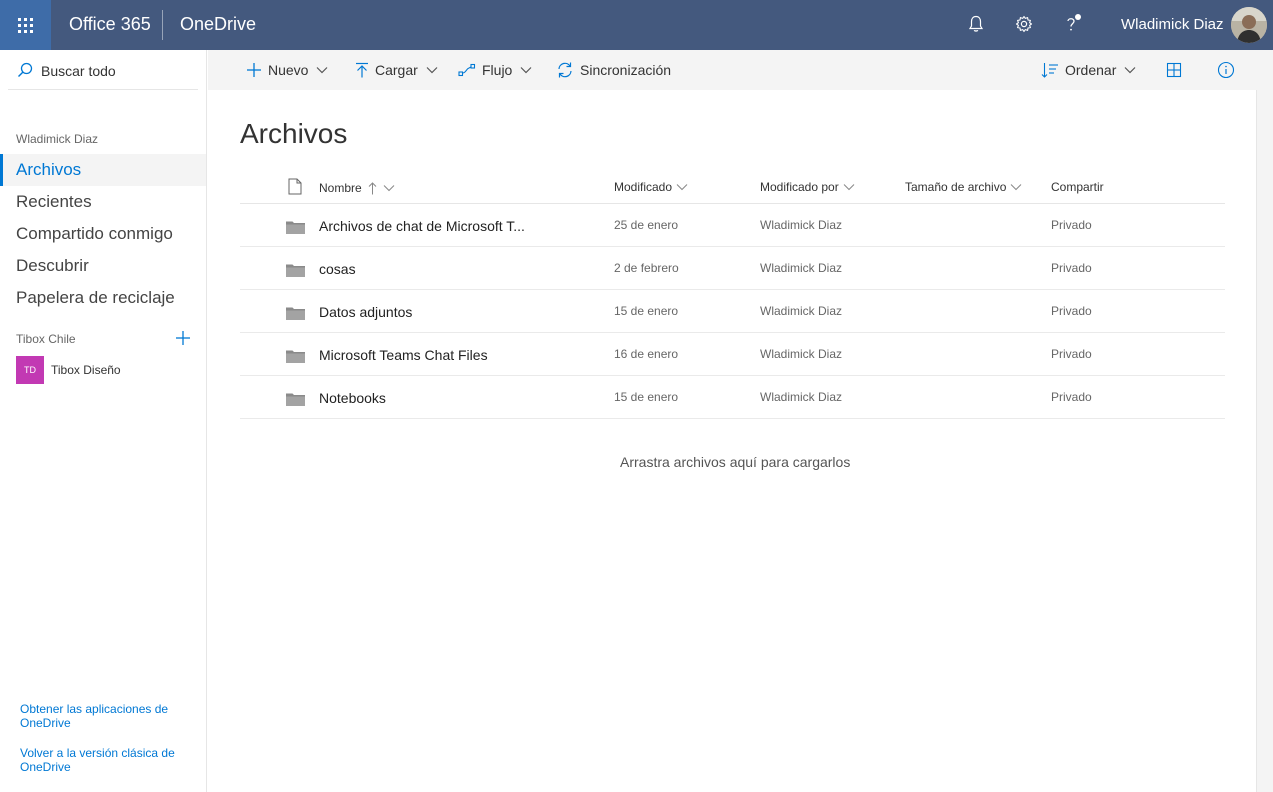  What do you see at coordinates (103, 202) in the screenshot?
I see `nav-item-recientes: Recientes` at bounding box center [103, 202].